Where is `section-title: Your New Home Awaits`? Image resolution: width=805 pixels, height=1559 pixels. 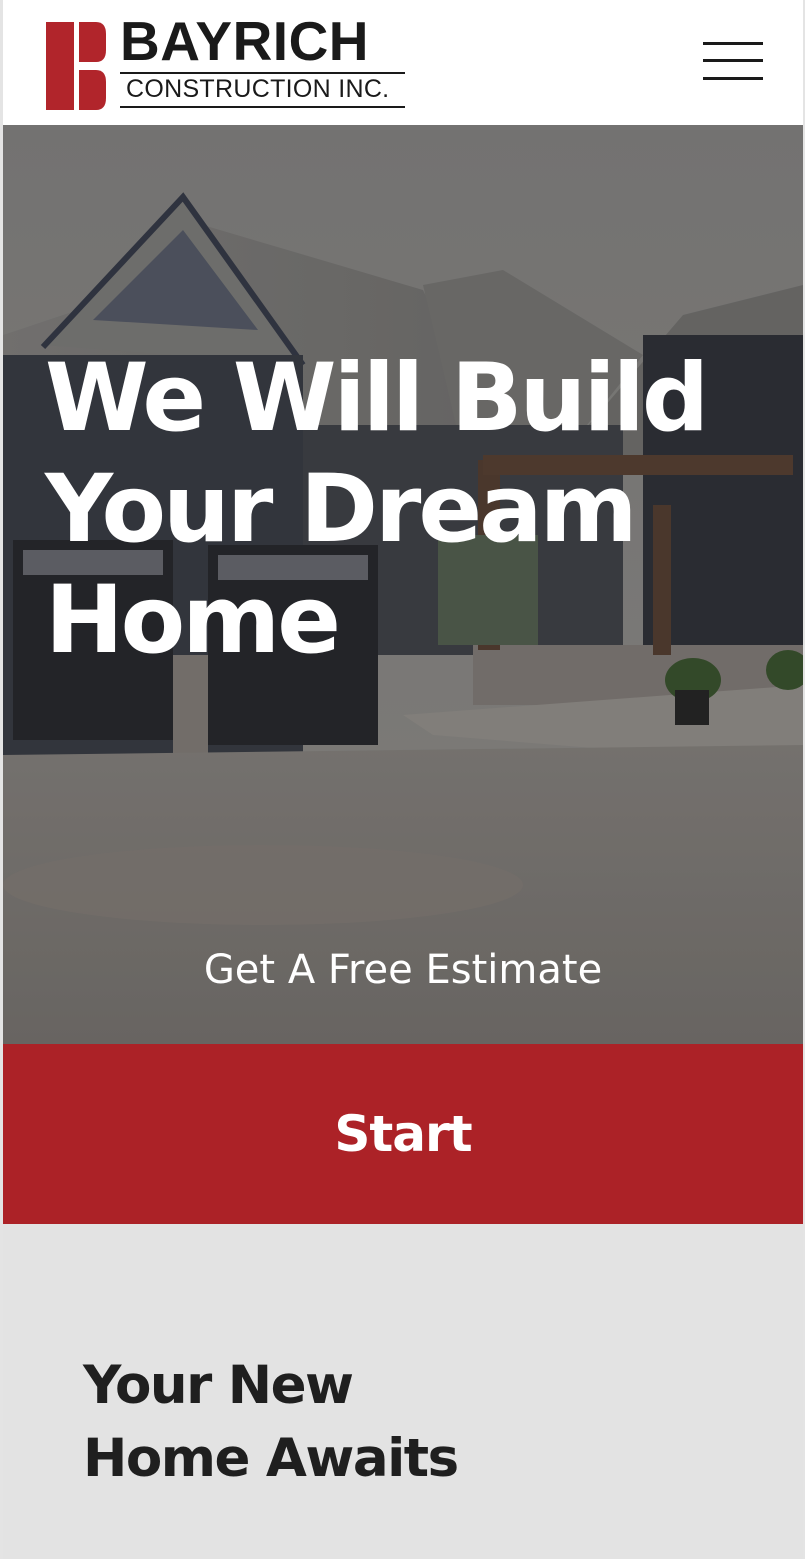
section-title: Your New Home Awaits is located at coordinates (383, 1422).